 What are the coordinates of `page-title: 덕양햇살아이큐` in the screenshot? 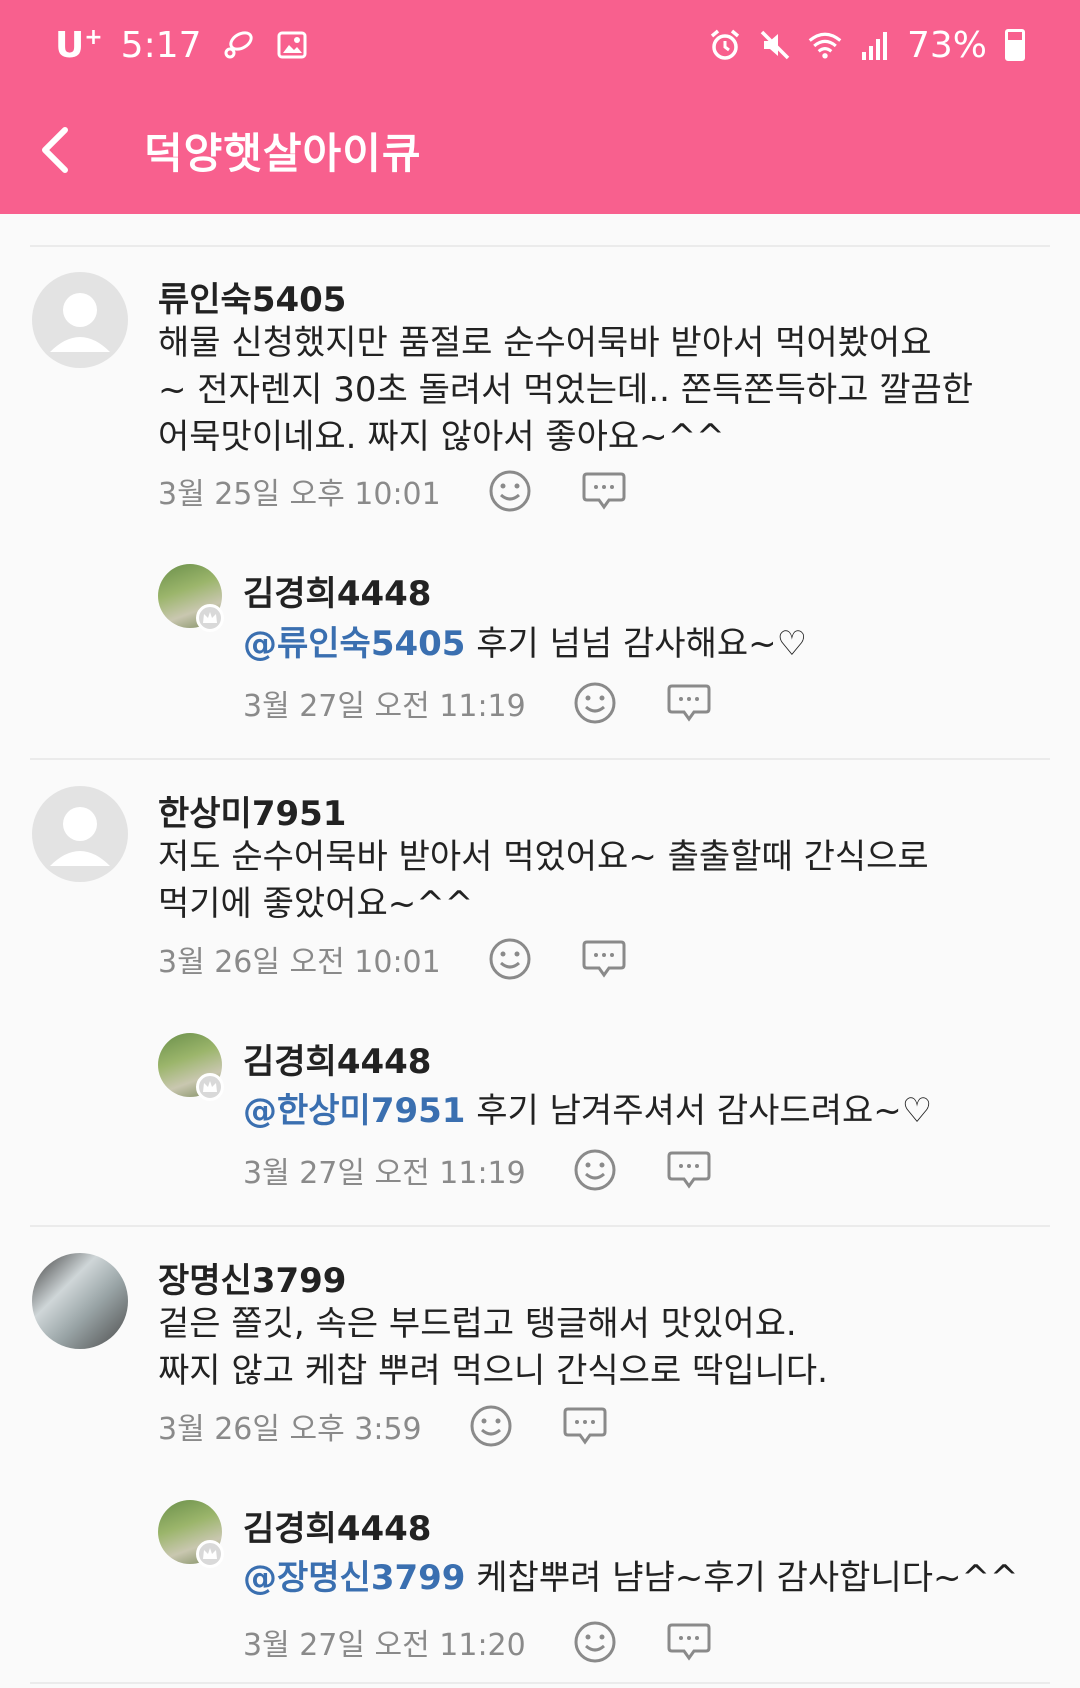 It's located at (283, 153).